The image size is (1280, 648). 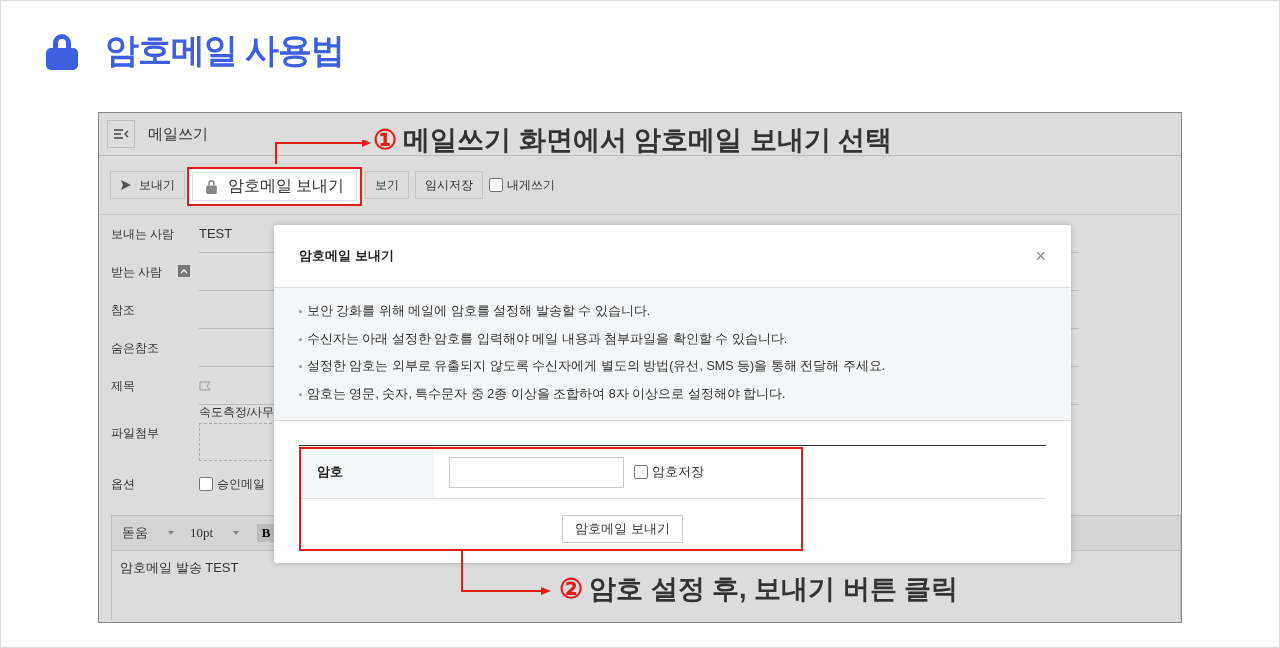 I want to click on app-title: 메일쓰기, so click(x=178, y=134).